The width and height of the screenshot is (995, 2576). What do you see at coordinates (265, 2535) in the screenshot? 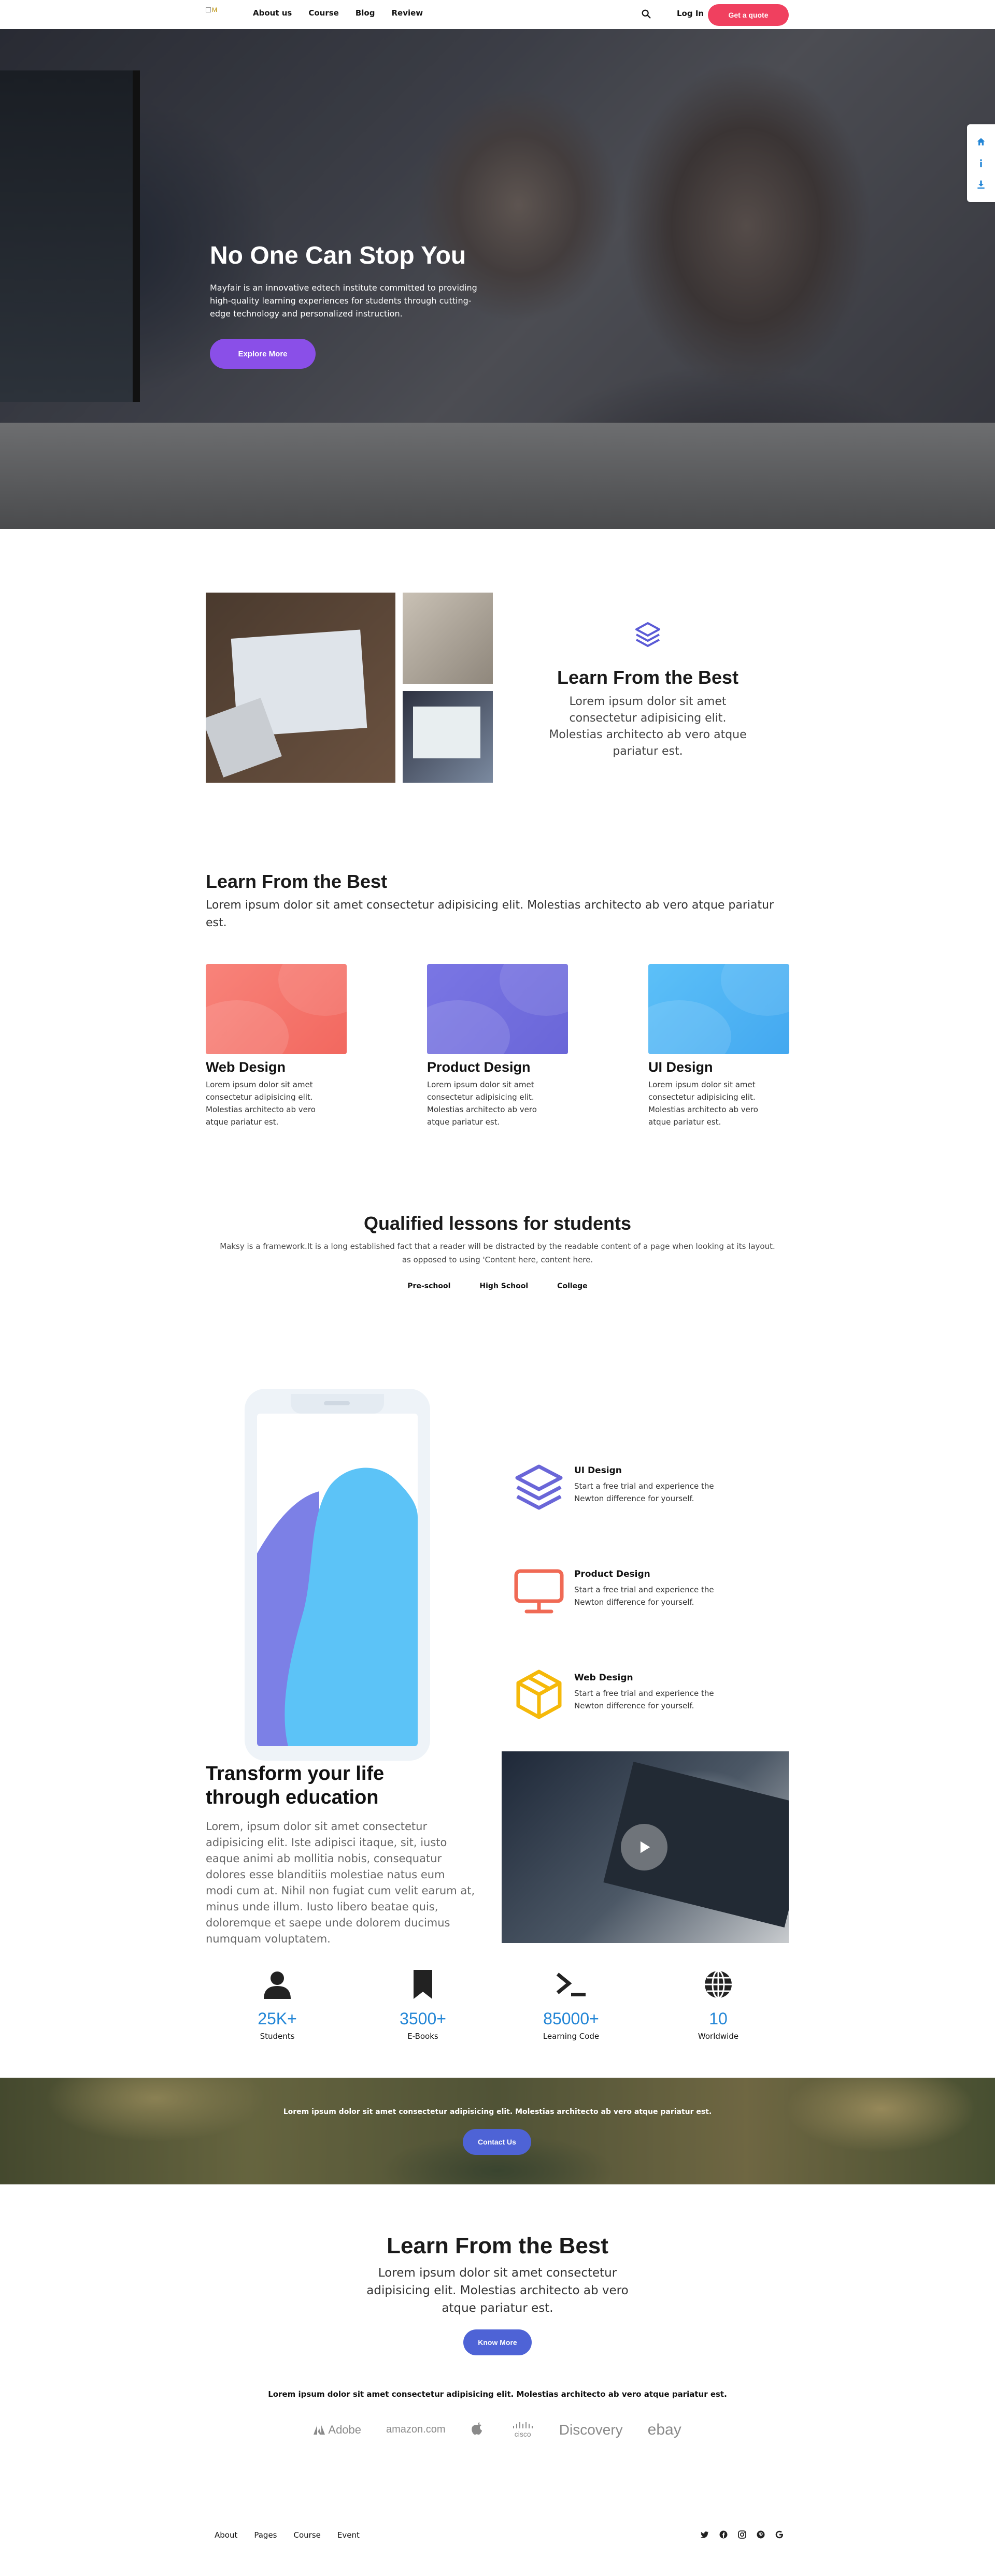
I see `footer-link-pages: Pages` at bounding box center [265, 2535].